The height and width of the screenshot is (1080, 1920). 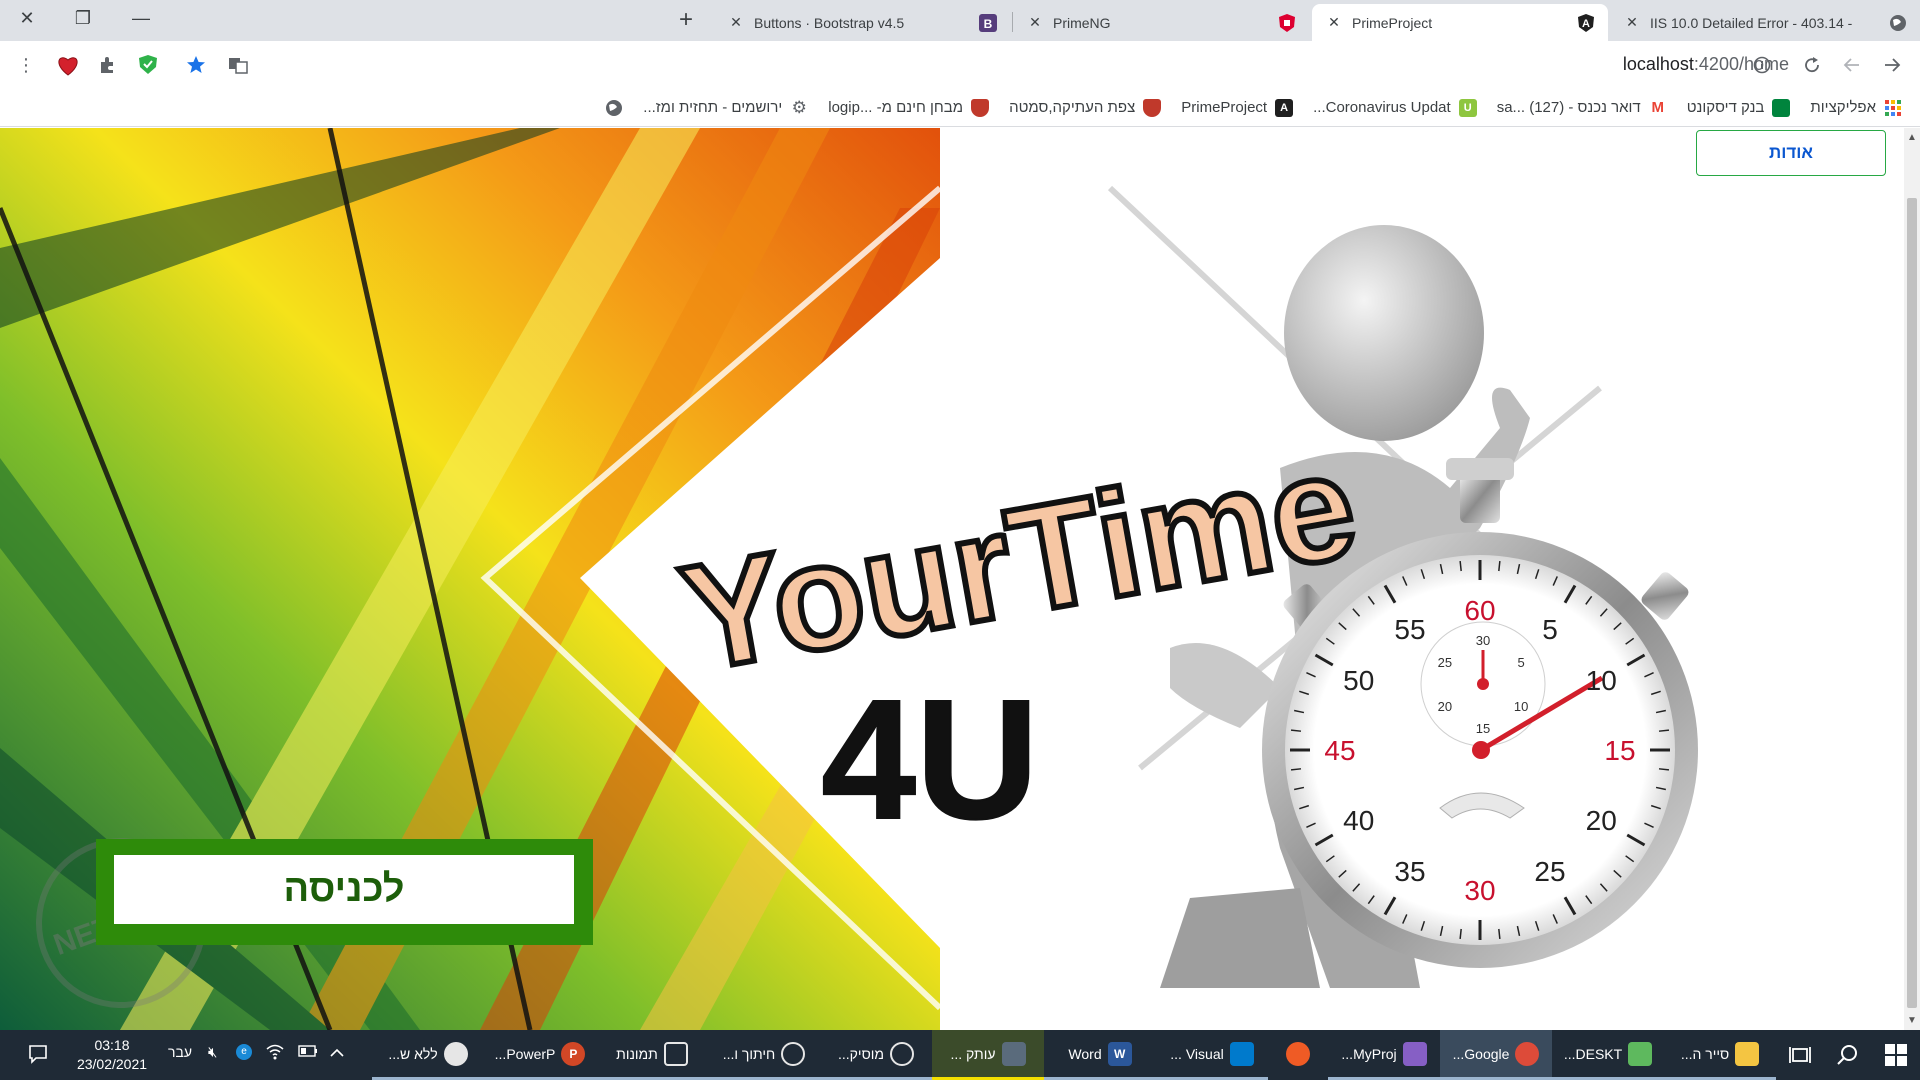 I want to click on star-icon, so click(x=196, y=65).